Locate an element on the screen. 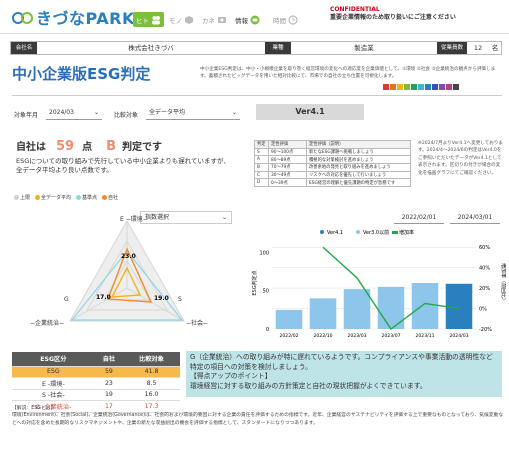 The image size is (509, 473). nav-hito: ヒト is located at coordinates (148, 19).